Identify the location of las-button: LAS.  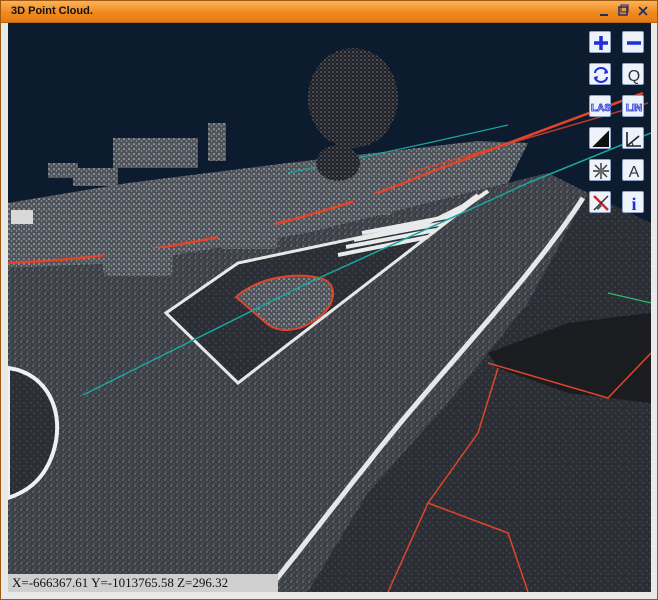
(600, 106).